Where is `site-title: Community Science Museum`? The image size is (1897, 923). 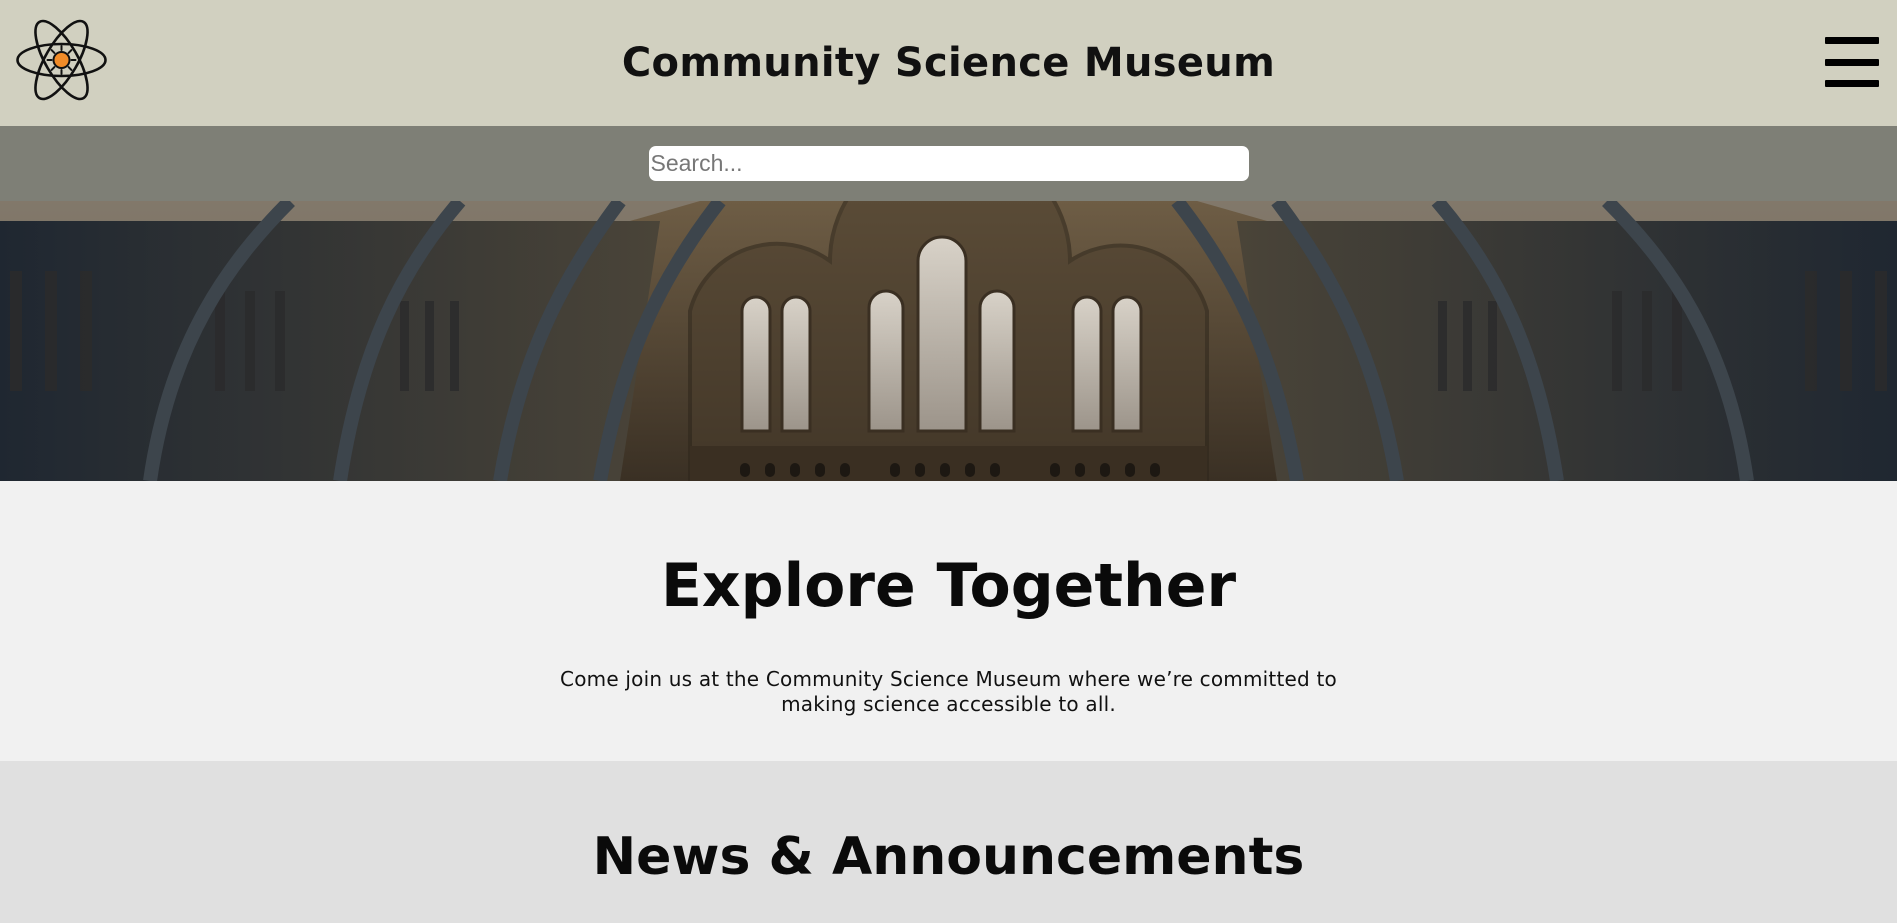 site-title: Community Science Museum is located at coordinates (948, 63).